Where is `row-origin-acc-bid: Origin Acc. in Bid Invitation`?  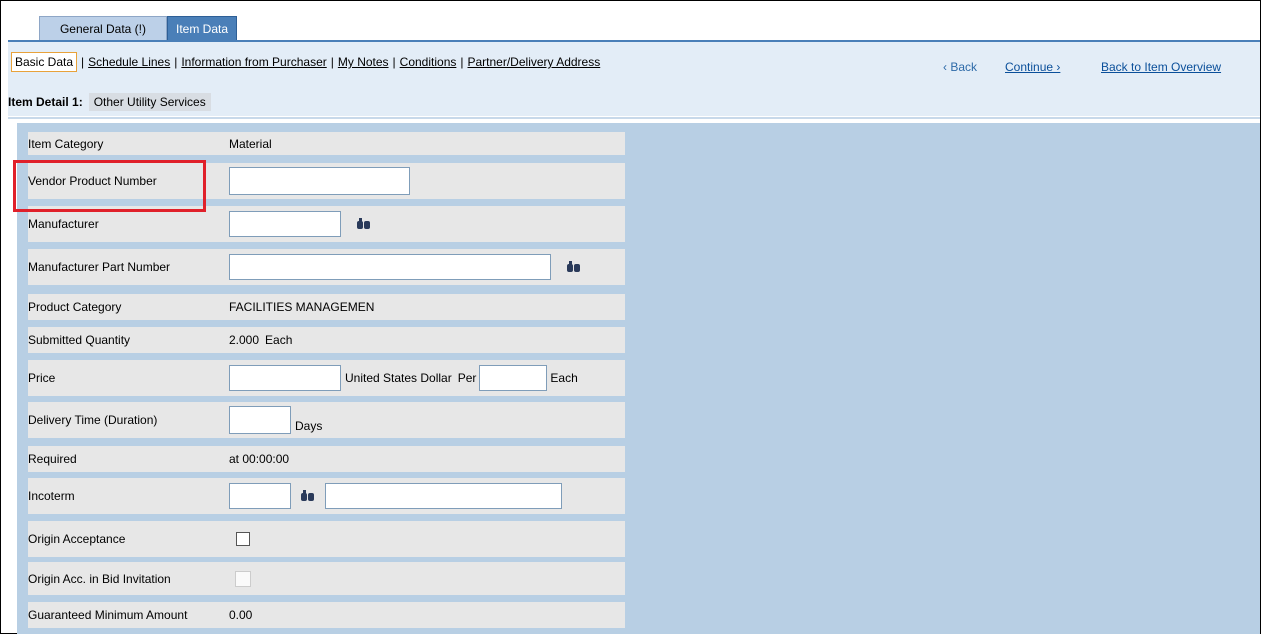 row-origin-acc-bid: Origin Acc. in Bid Invitation is located at coordinates (326, 578).